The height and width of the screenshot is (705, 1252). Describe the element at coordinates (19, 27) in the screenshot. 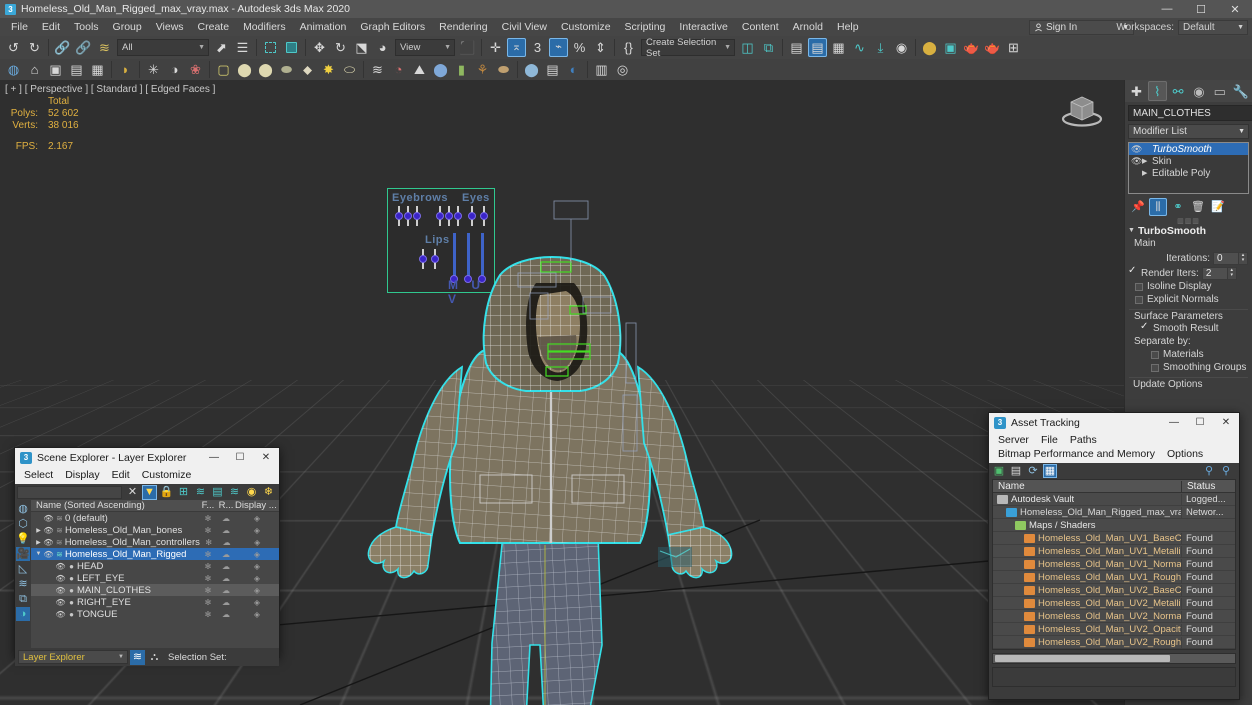

I see `menu-file: File` at that location.